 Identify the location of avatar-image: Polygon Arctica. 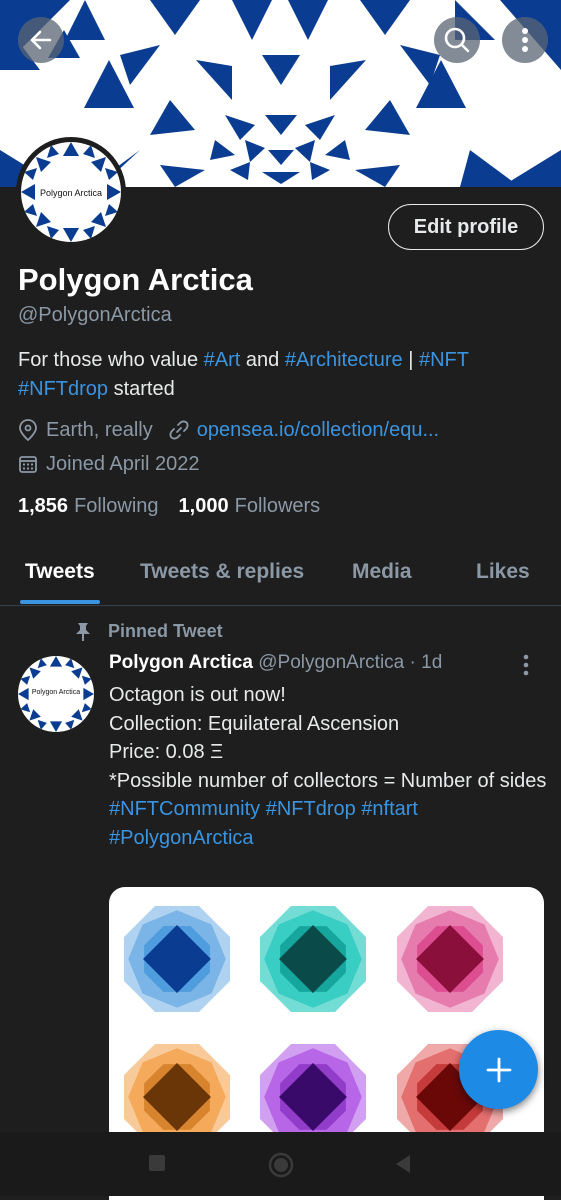
(71, 192).